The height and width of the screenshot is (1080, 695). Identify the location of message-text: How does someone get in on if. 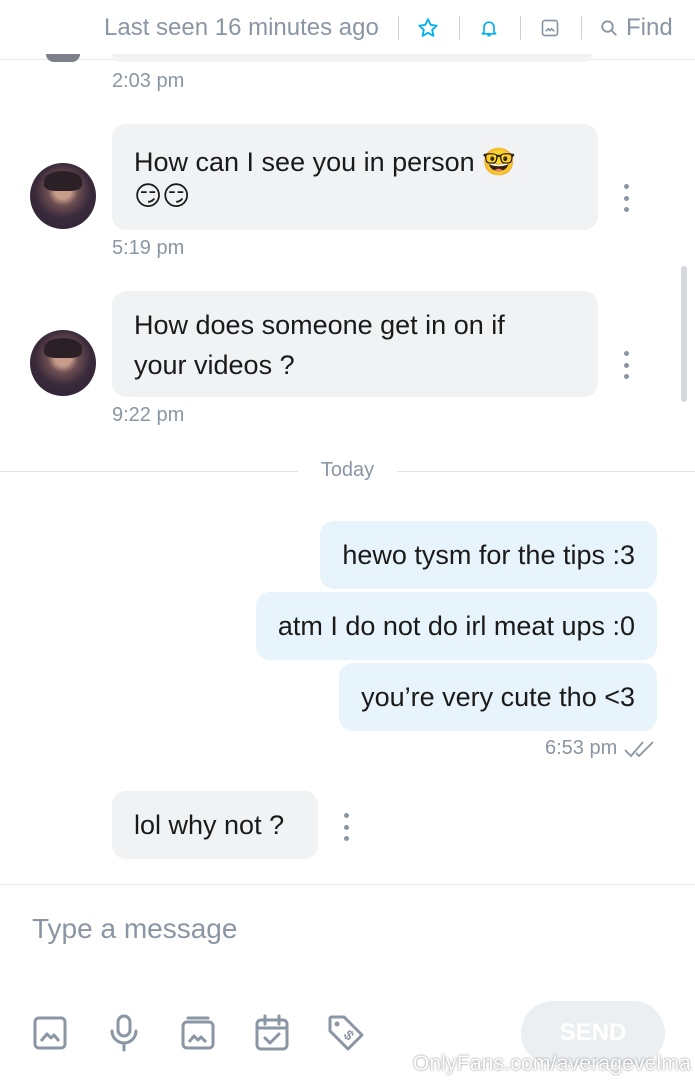
(319, 325).